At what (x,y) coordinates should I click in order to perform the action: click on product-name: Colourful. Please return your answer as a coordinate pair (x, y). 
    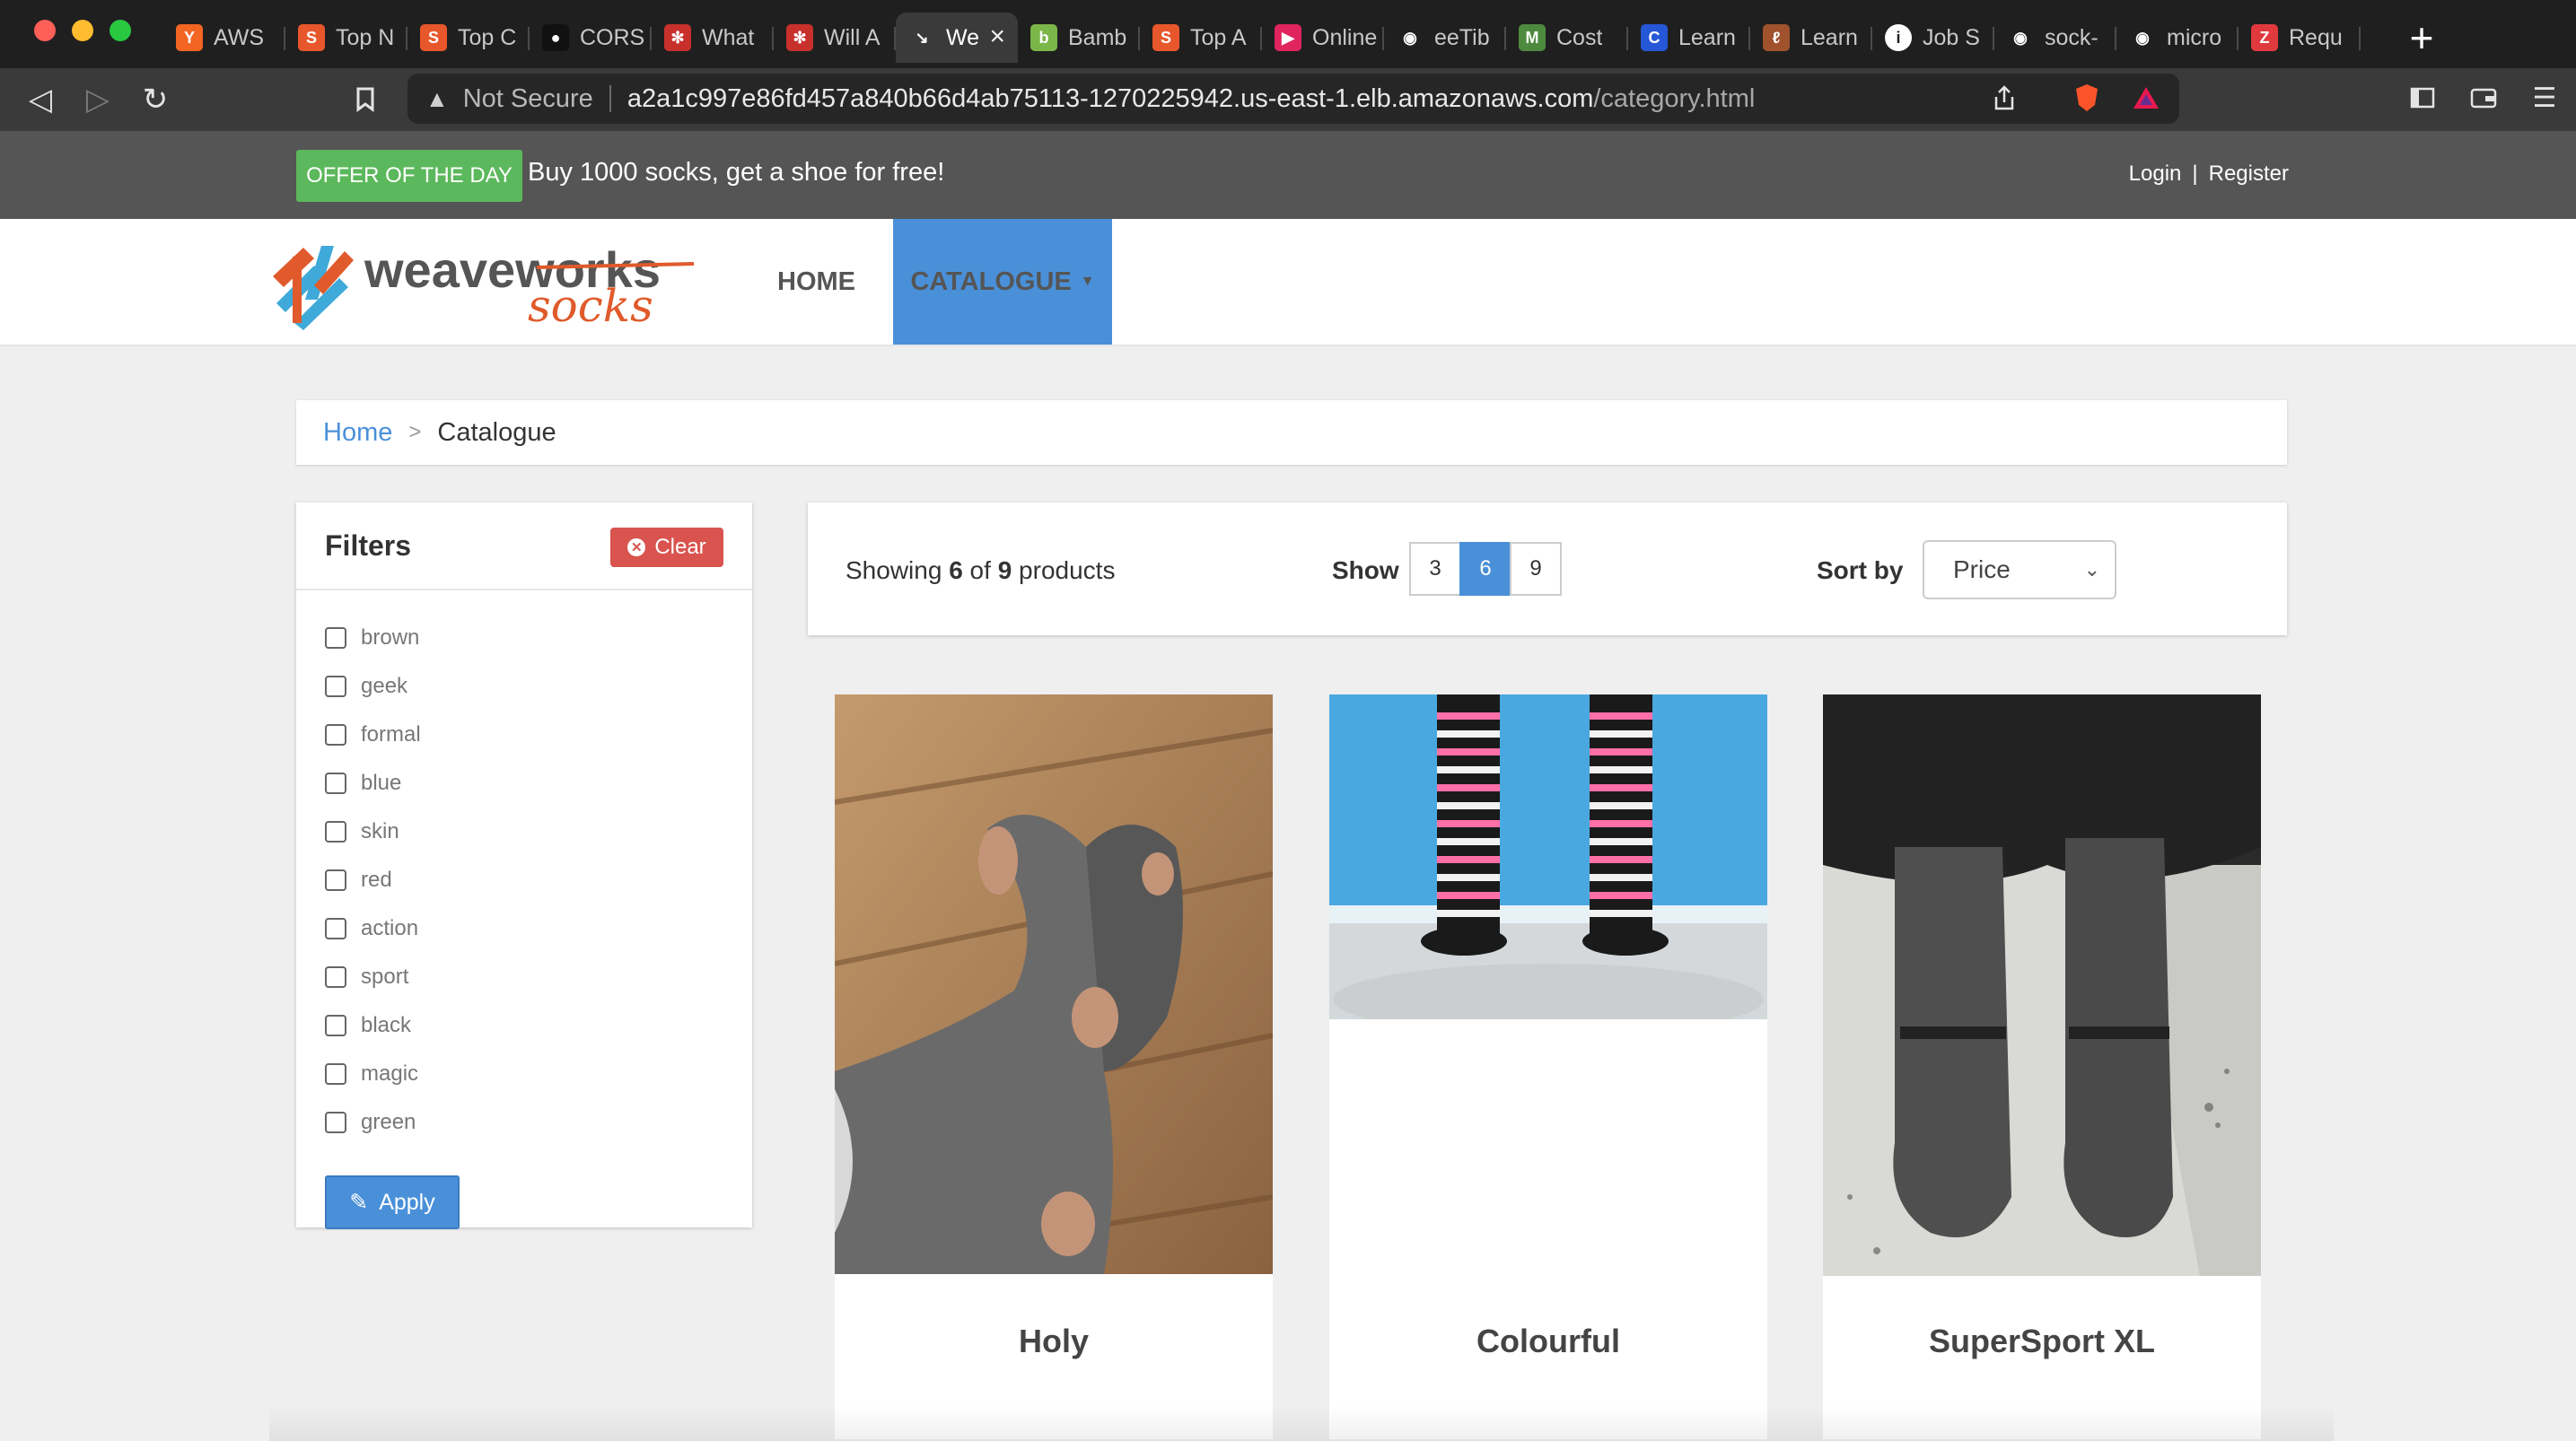
    Looking at the image, I should click on (1548, 1341).